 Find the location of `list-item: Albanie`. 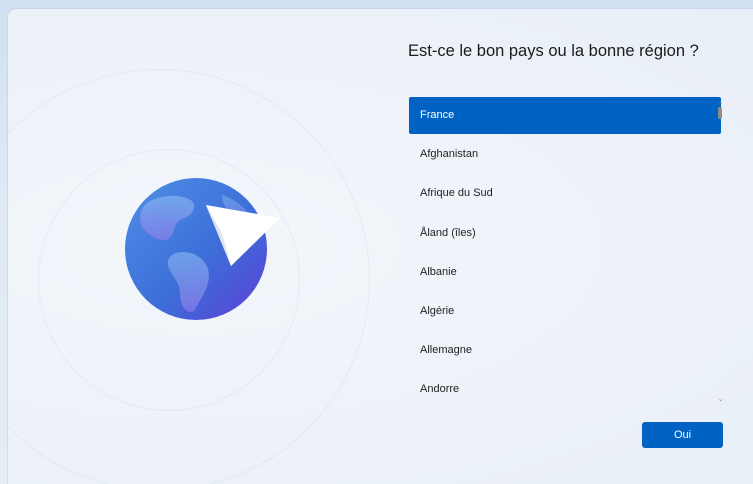

list-item: Albanie is located at coordinates (565, 272).